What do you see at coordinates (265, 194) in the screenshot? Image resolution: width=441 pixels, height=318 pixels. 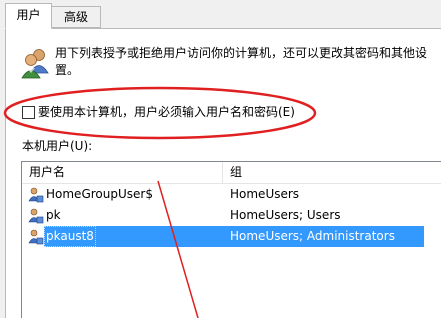 I see `cell-group: HomeUsers` at bounding box center [265, 194].